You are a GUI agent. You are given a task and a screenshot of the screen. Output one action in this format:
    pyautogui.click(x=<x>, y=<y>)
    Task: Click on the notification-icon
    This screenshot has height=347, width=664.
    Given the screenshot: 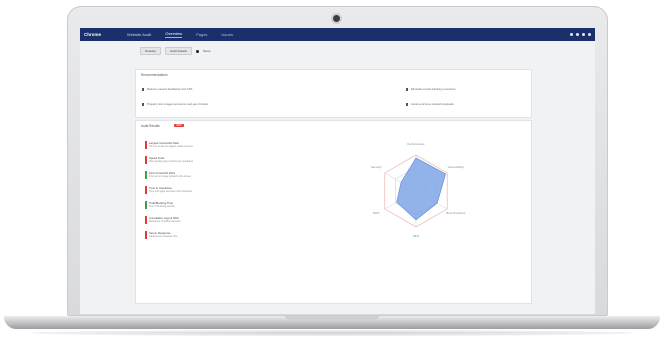 What is the action you would take?
    pyautogui.click(x=577, y=34)
    